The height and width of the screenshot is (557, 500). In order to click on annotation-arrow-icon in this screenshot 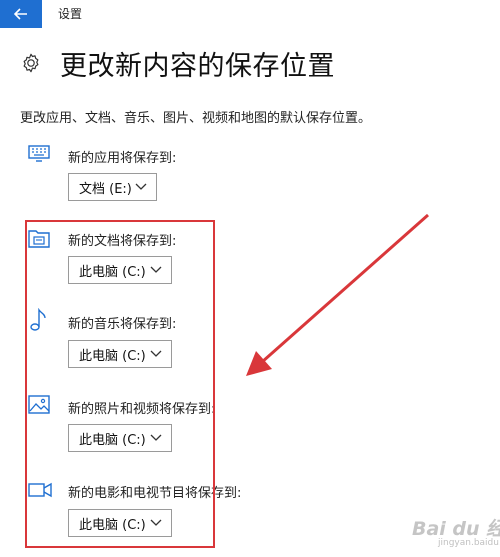, I will do `click(337, 294)`.